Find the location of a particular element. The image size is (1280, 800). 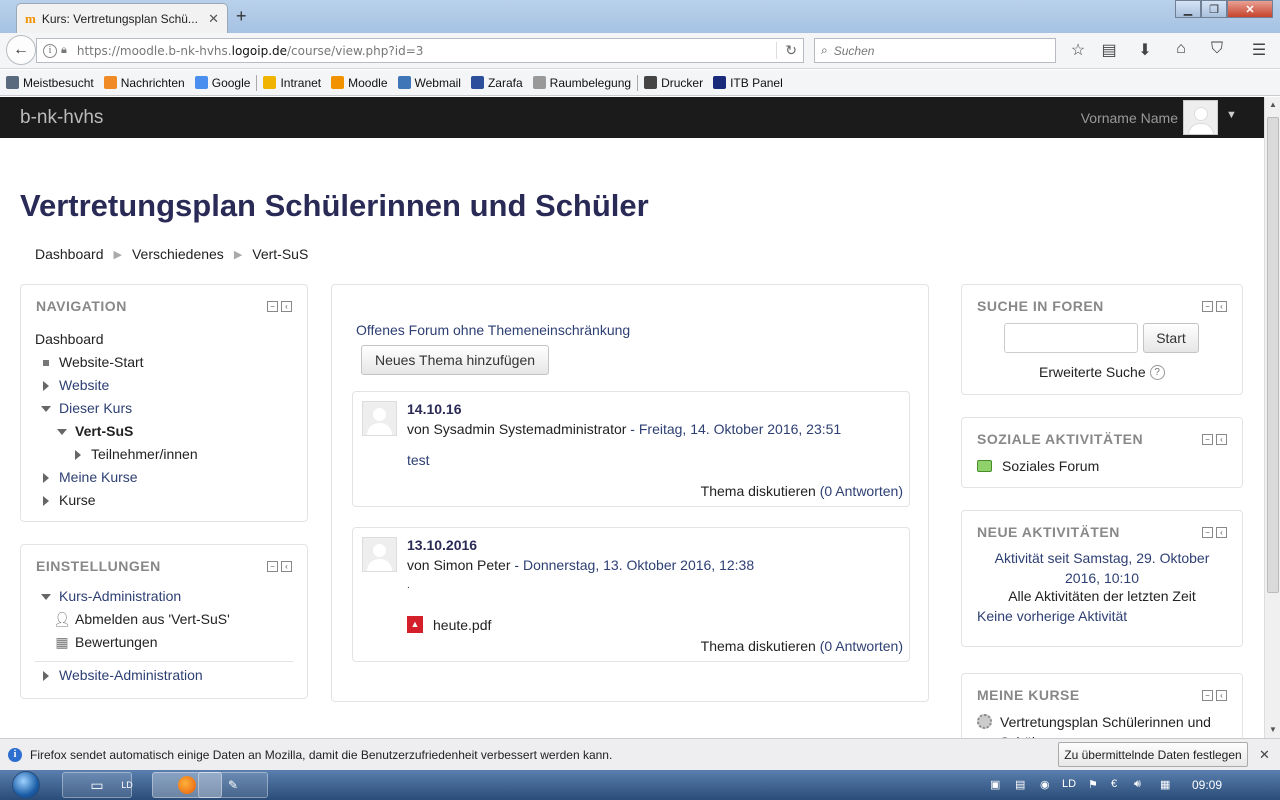

settings-item-course-admin: Kurs-Administration is located at coordinates (164, 596).